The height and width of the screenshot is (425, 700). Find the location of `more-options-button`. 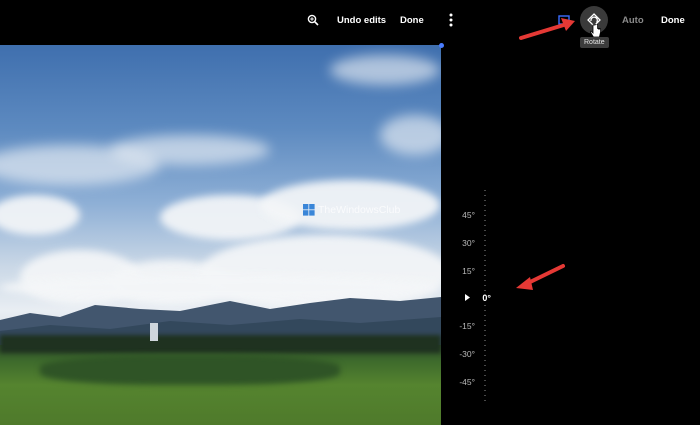

more-options-button is located at coordinates (451, 20).